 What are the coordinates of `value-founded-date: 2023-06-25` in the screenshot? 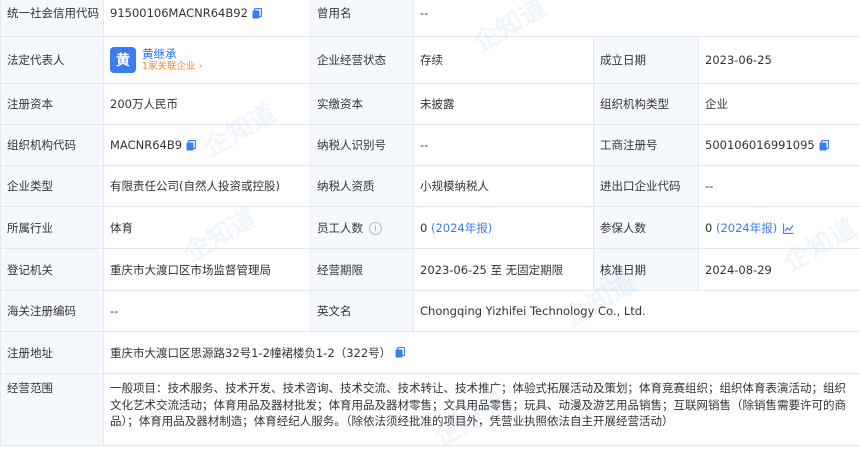 It's located at (779, 60).